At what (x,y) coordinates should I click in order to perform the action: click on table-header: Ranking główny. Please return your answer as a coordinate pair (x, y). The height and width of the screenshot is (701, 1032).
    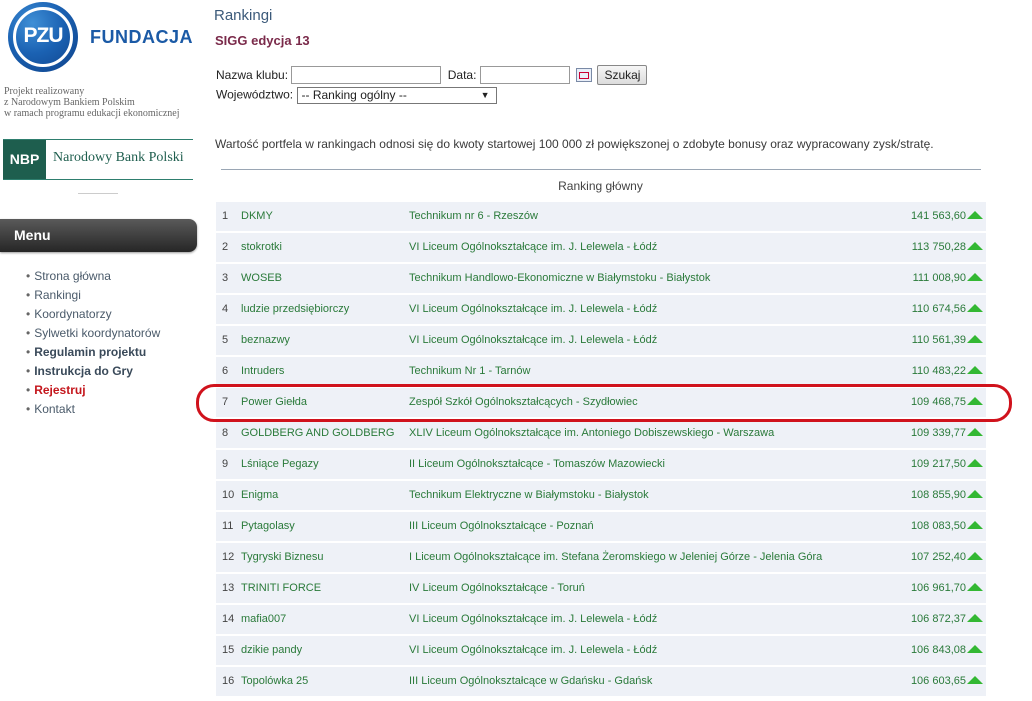
    Looking at the image, I should click on (600, 186).